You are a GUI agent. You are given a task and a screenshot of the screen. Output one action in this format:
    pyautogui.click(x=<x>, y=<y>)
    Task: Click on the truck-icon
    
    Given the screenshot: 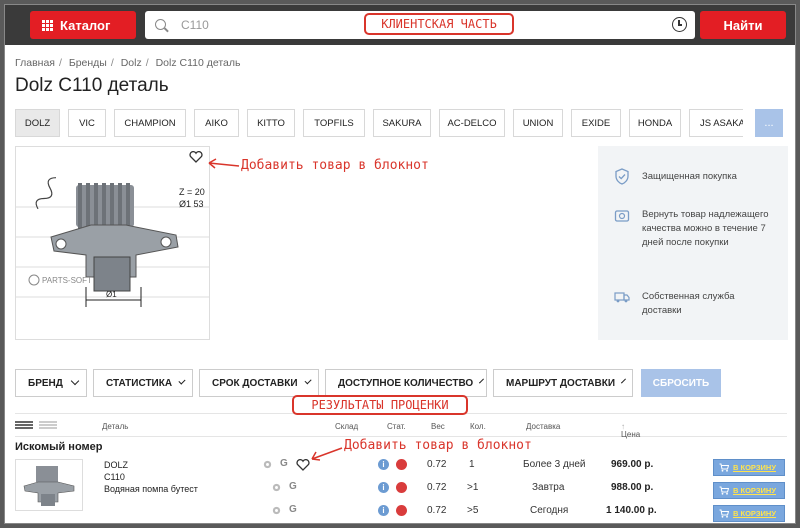 What is the action you would take?
    pyautogui.click(x=622, y=297)
    